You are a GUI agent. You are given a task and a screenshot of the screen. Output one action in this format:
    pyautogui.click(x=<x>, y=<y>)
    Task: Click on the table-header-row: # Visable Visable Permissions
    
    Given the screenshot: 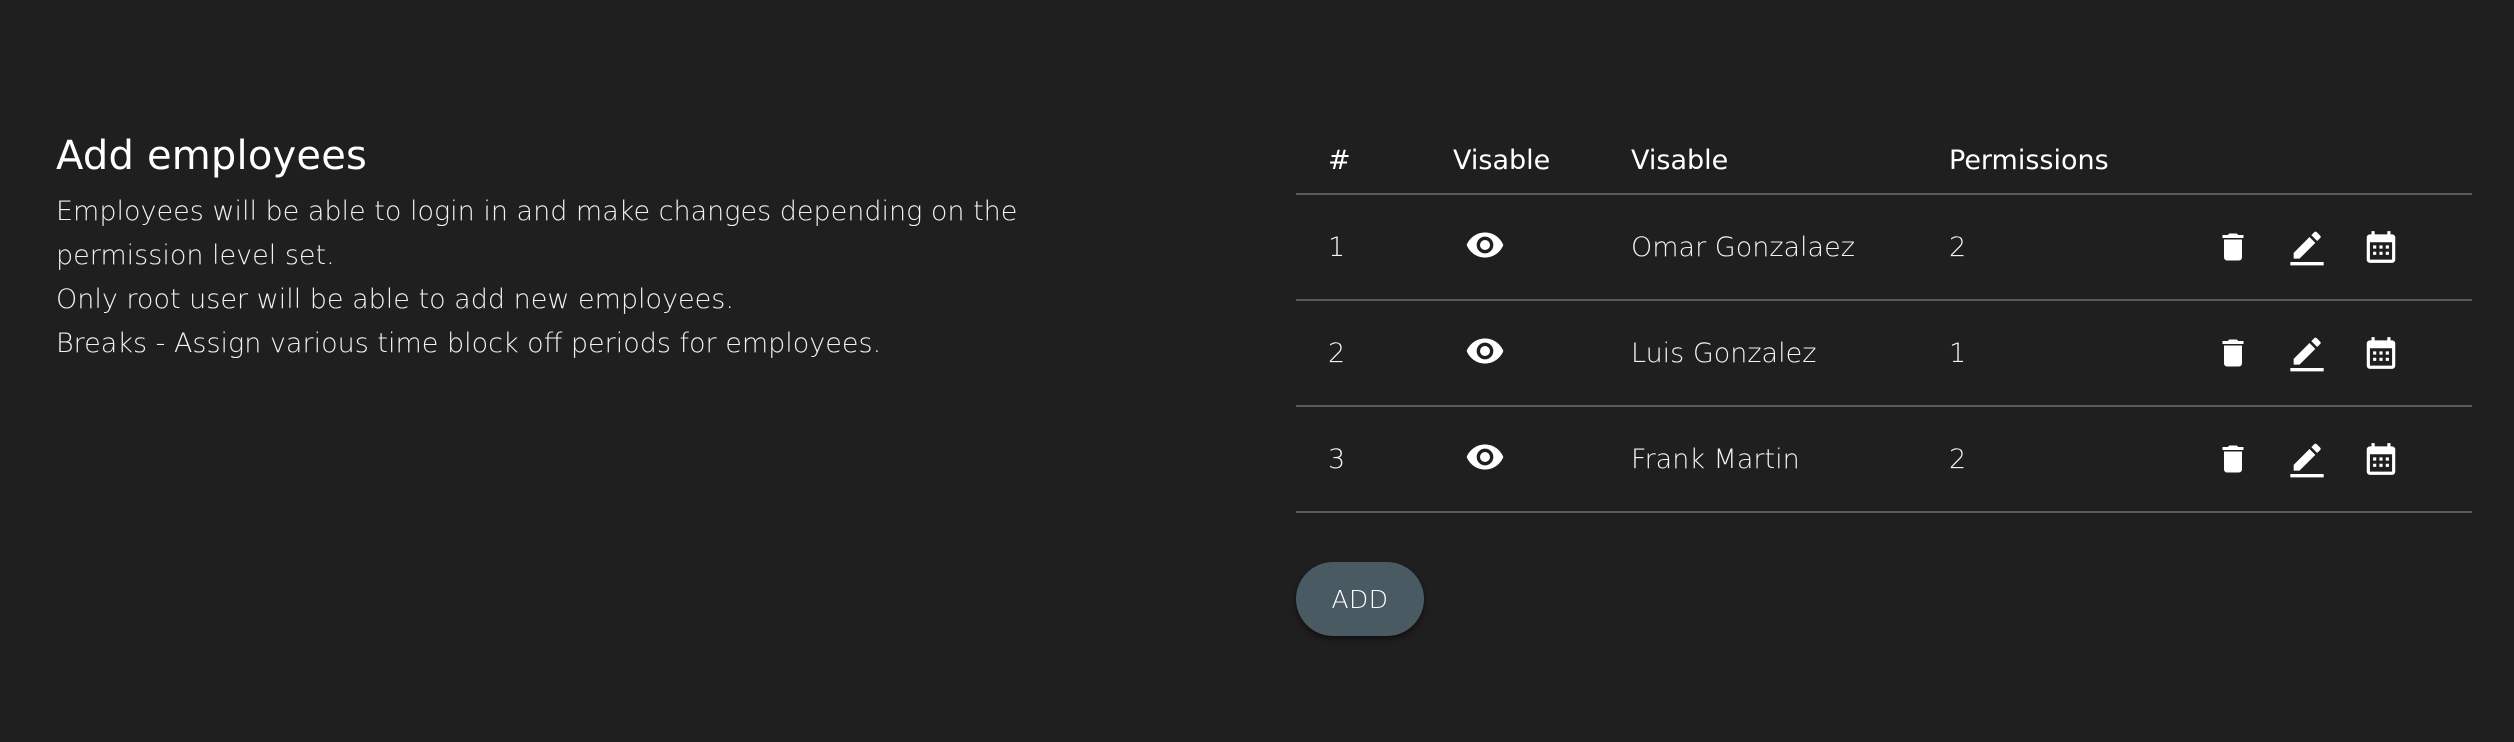 What is the action you would take?
    pyautogui.click(x=1884, y=161)
    